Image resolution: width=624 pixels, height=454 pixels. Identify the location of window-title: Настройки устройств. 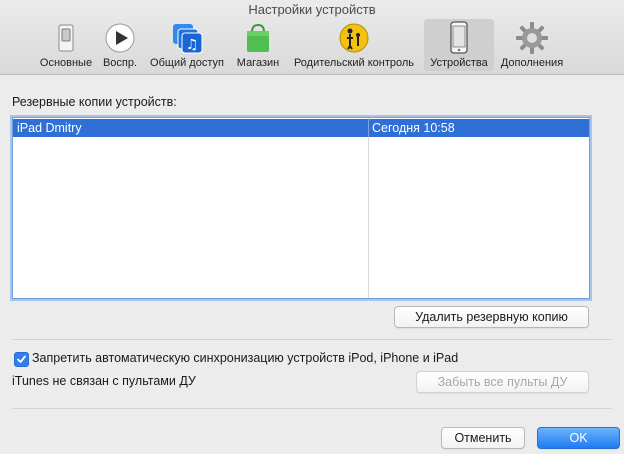
(312, 9).